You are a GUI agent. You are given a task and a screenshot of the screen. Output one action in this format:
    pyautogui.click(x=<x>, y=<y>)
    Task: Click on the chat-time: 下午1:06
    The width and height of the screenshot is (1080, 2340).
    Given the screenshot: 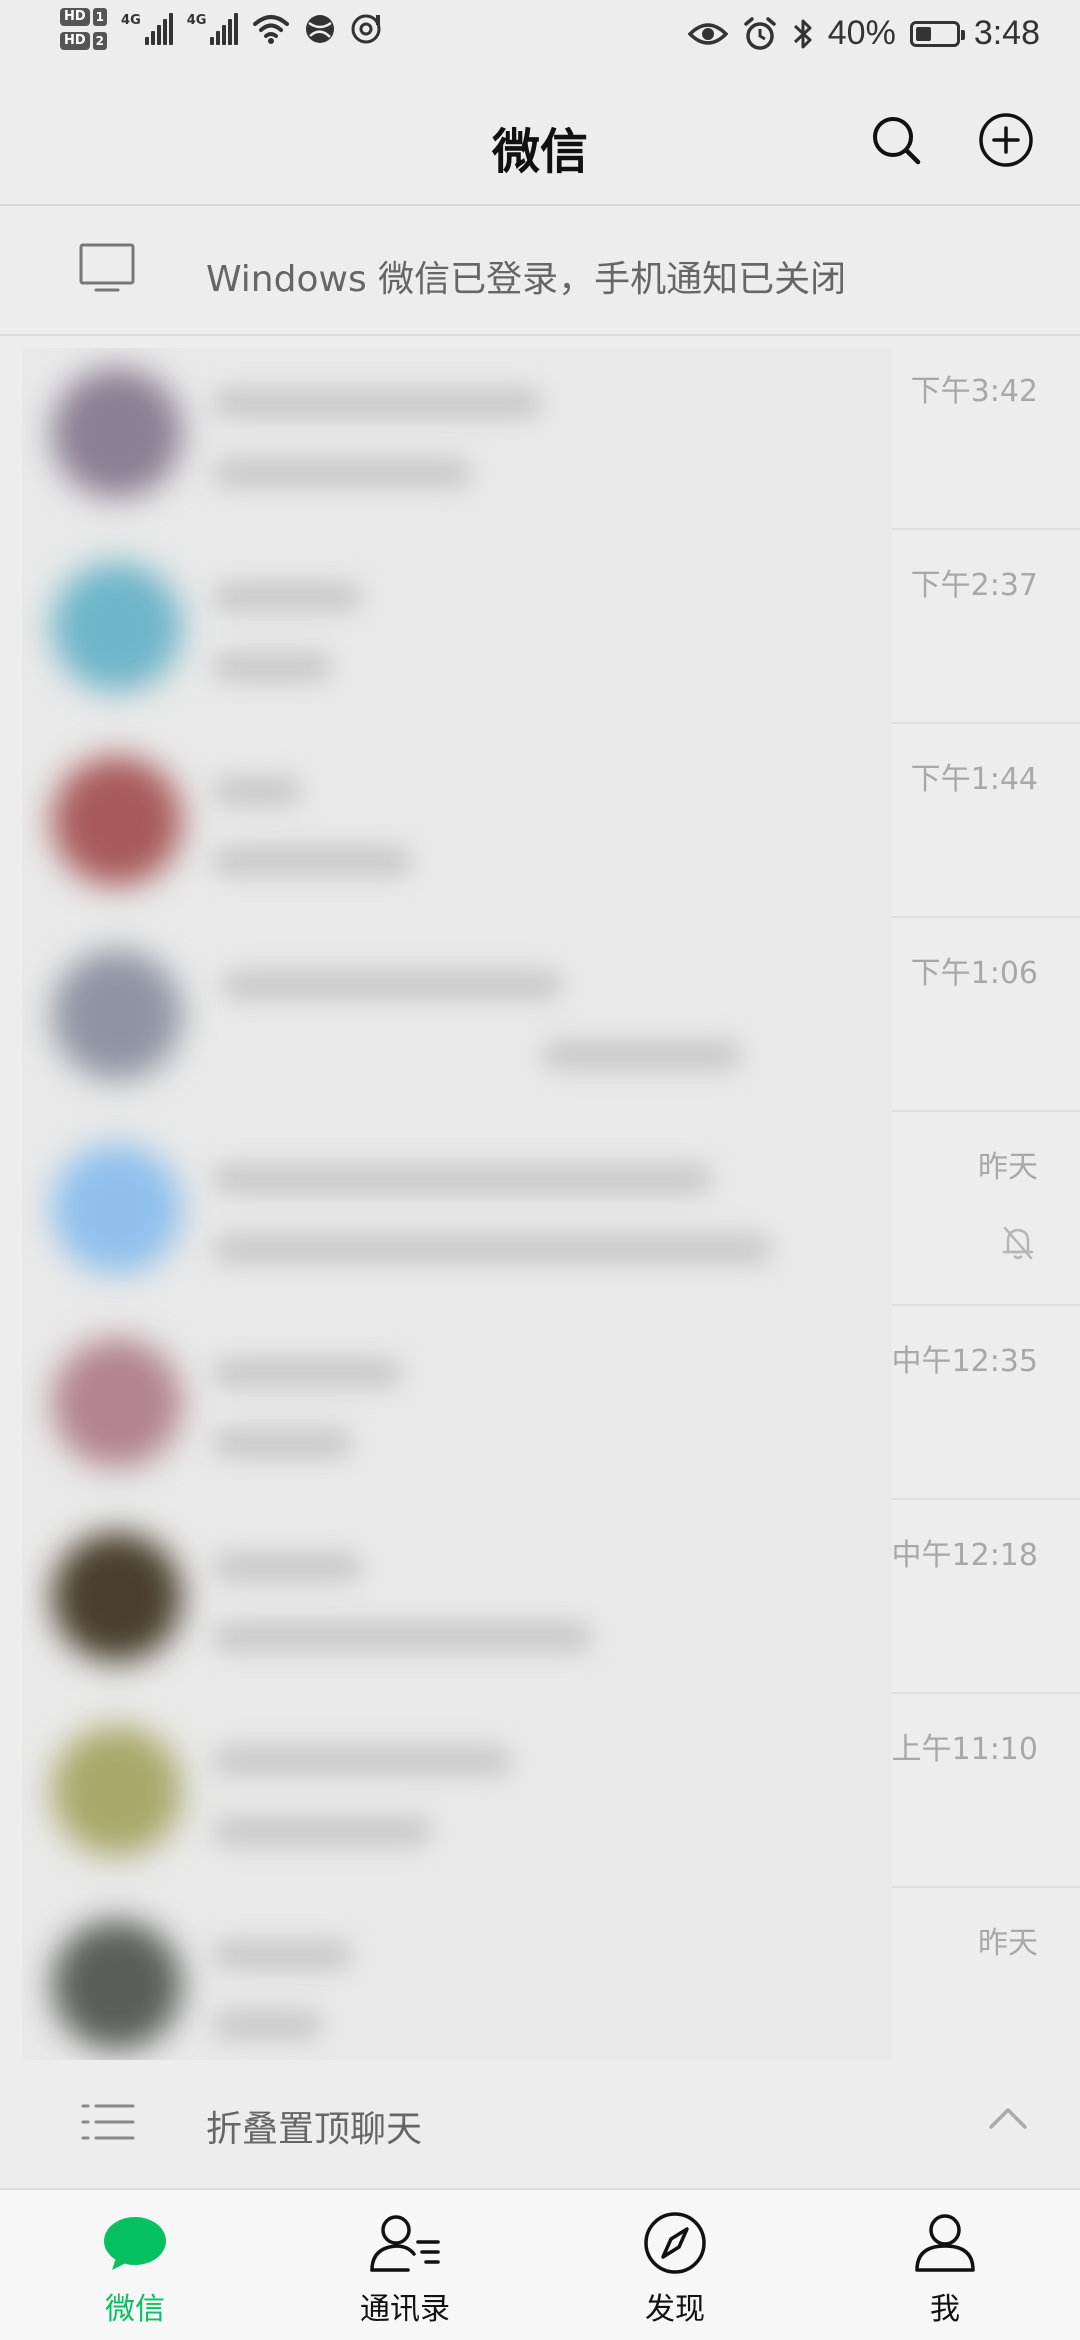 What is the action you would take?
    pyautogui.click(x=974, y=973)
    